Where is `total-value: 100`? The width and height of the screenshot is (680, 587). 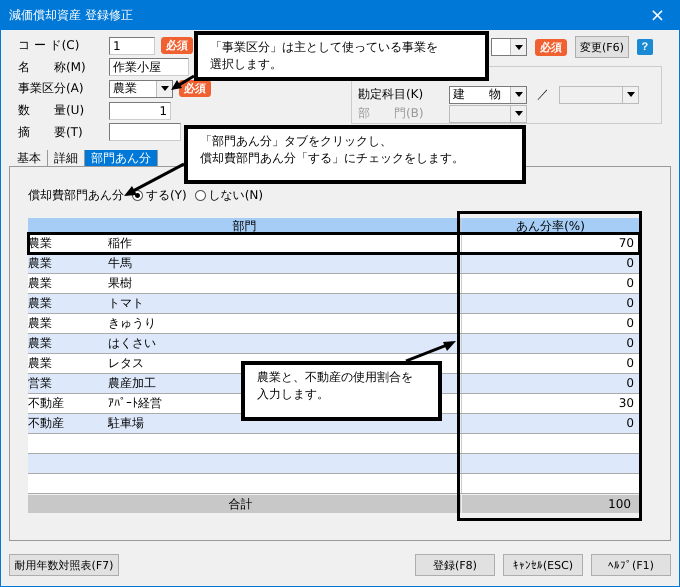
total-value: 100 is located at coordinates (551, 504).